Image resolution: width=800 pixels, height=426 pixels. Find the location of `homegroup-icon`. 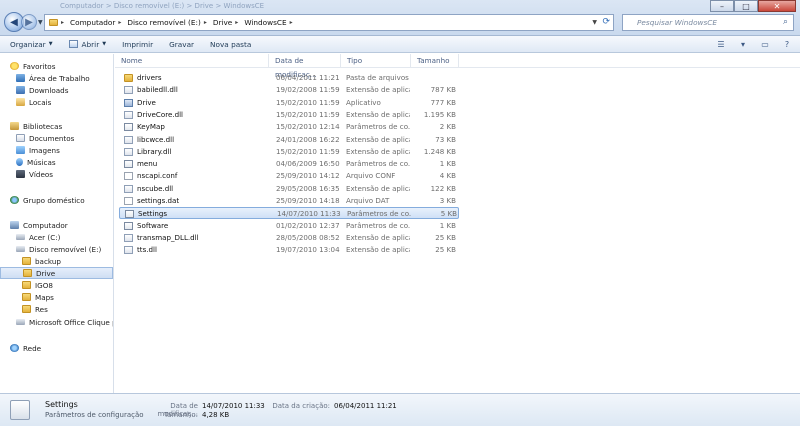

homegroup-icon is located at coordinates (14, 200).